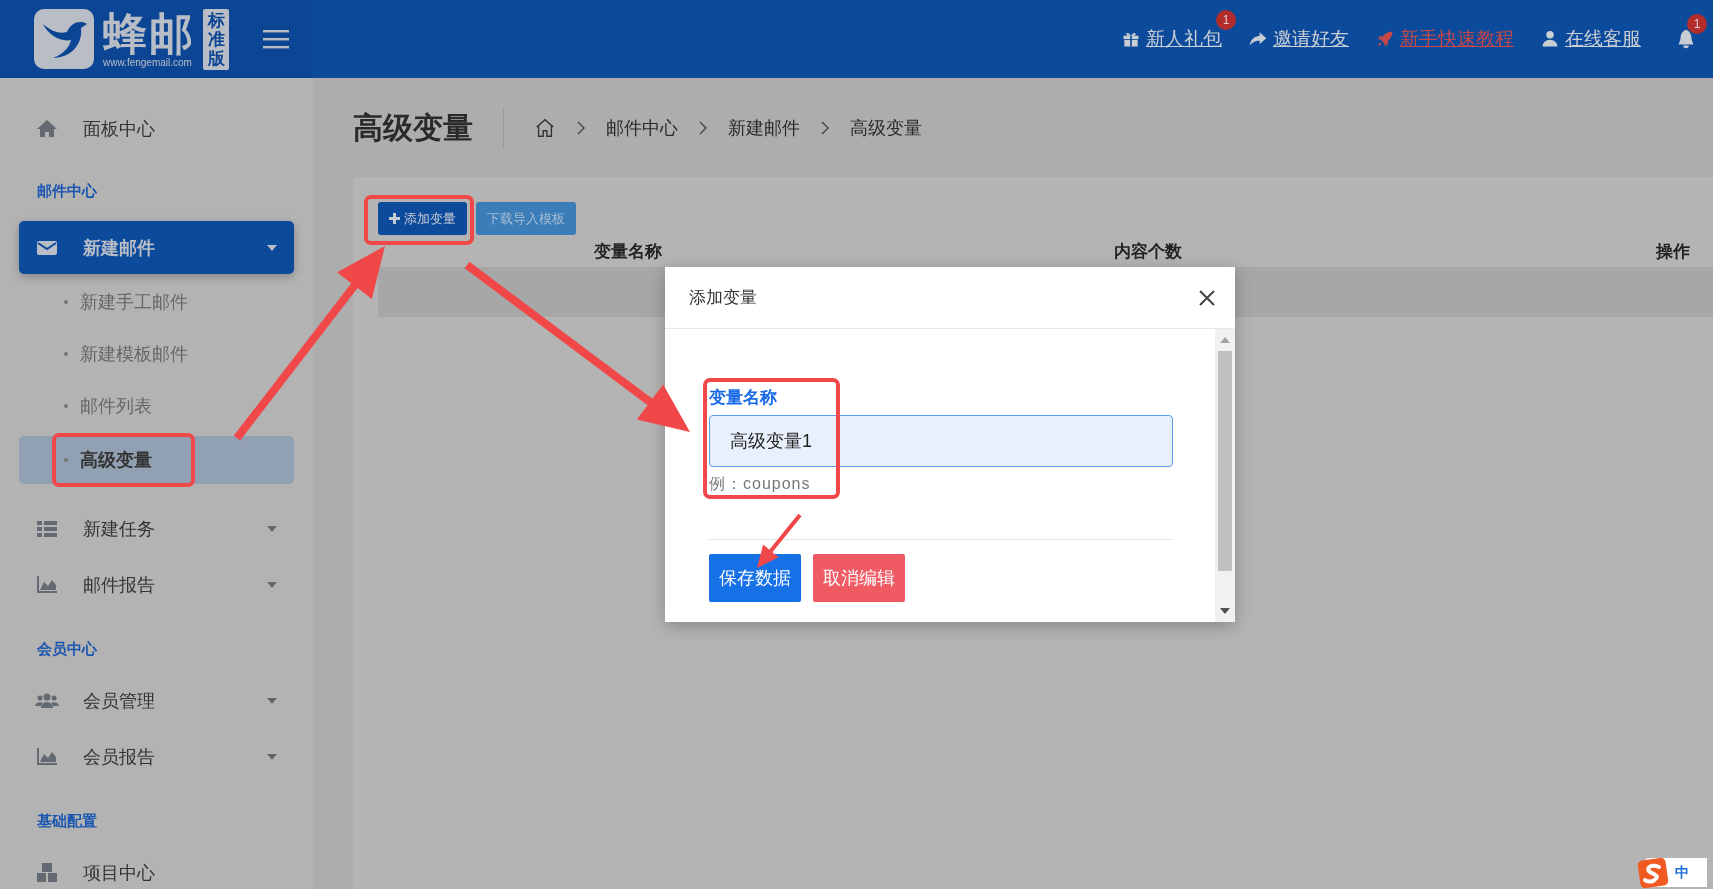  Describe the element at coordinates (1225, 611) in the screenshot. I see `scroll-down-icon` at that location.